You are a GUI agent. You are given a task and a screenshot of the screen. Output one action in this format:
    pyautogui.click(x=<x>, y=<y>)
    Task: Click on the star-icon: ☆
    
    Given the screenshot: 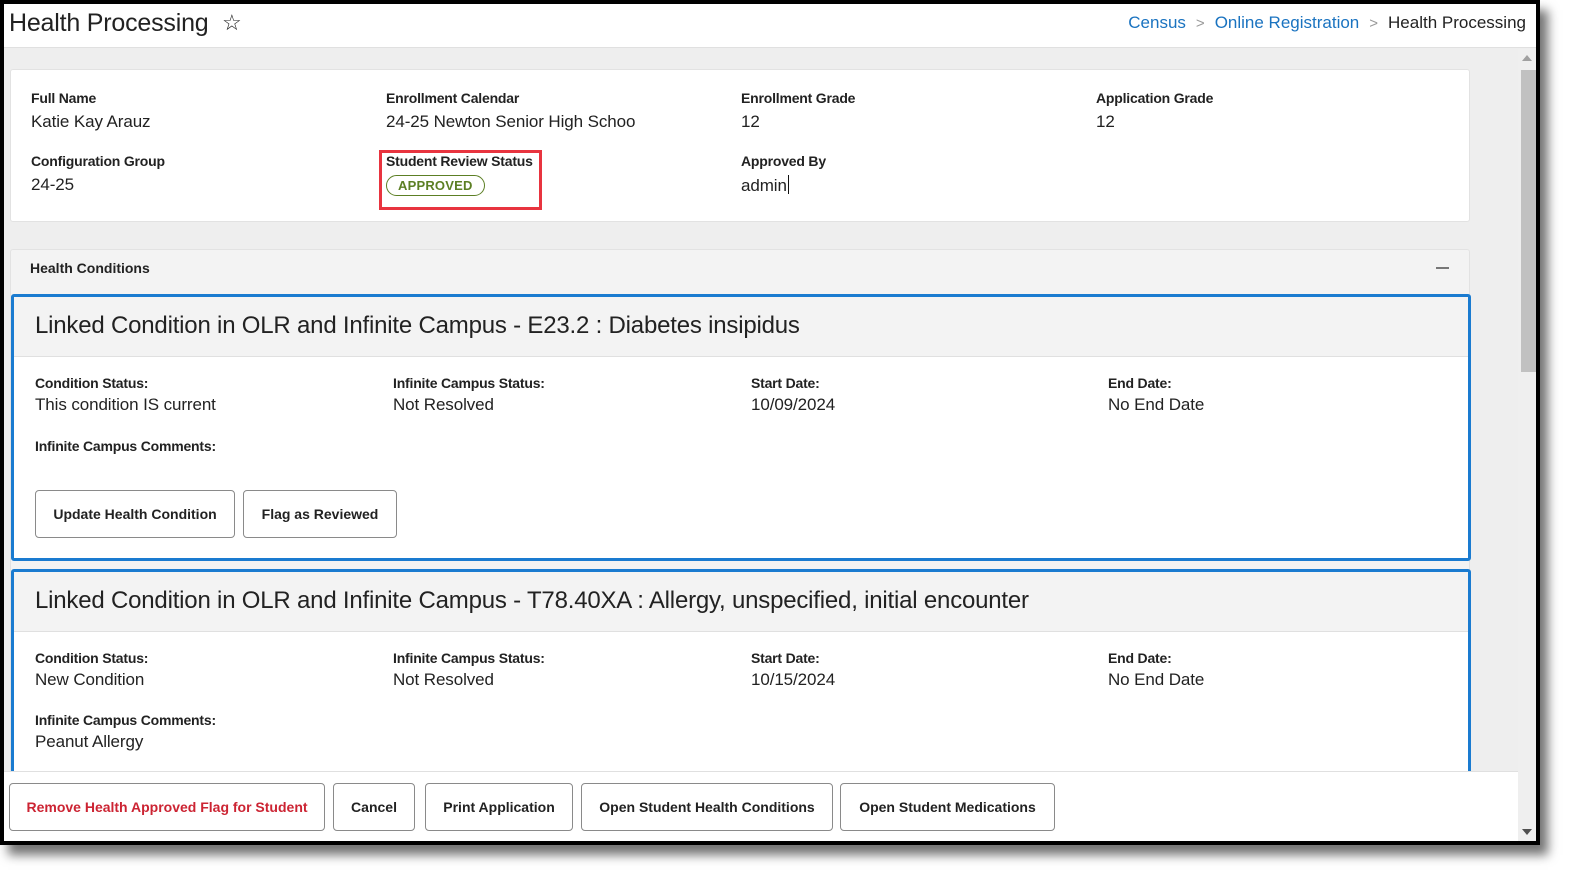 What is the action you would take?
    pyautogui.click(x=232, y=23)
    